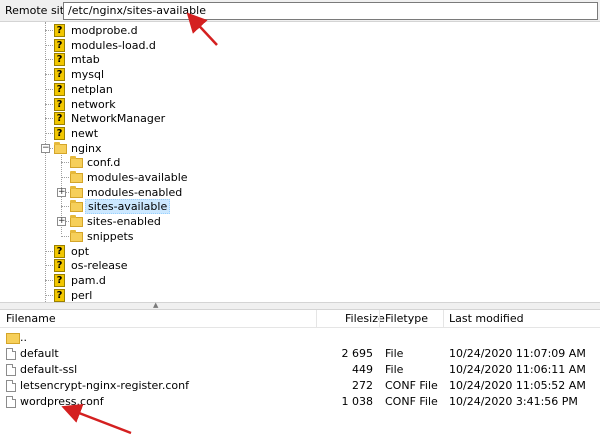 This screenshot has width=600, height=445. I want to click on file-type-cell: File, so click(394, 353).